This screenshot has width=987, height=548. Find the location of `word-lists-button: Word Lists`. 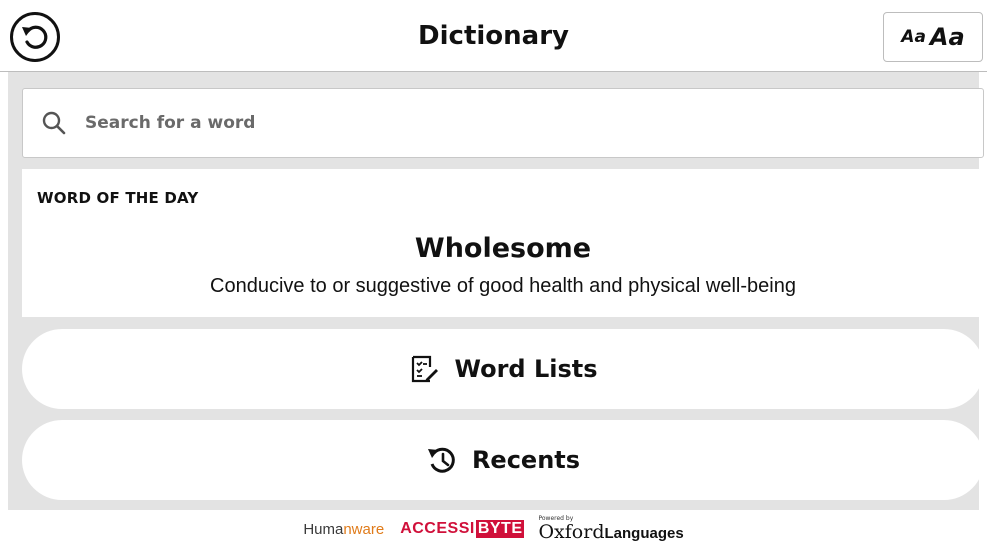

word-lists-button: Word Lists is located at coordinates (503, 369).